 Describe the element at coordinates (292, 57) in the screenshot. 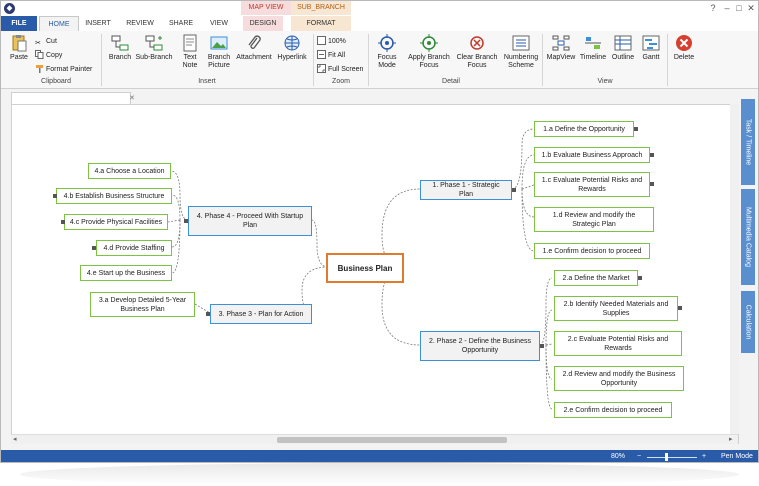

I see `hyperlink-label: Hyperlink` at that location.